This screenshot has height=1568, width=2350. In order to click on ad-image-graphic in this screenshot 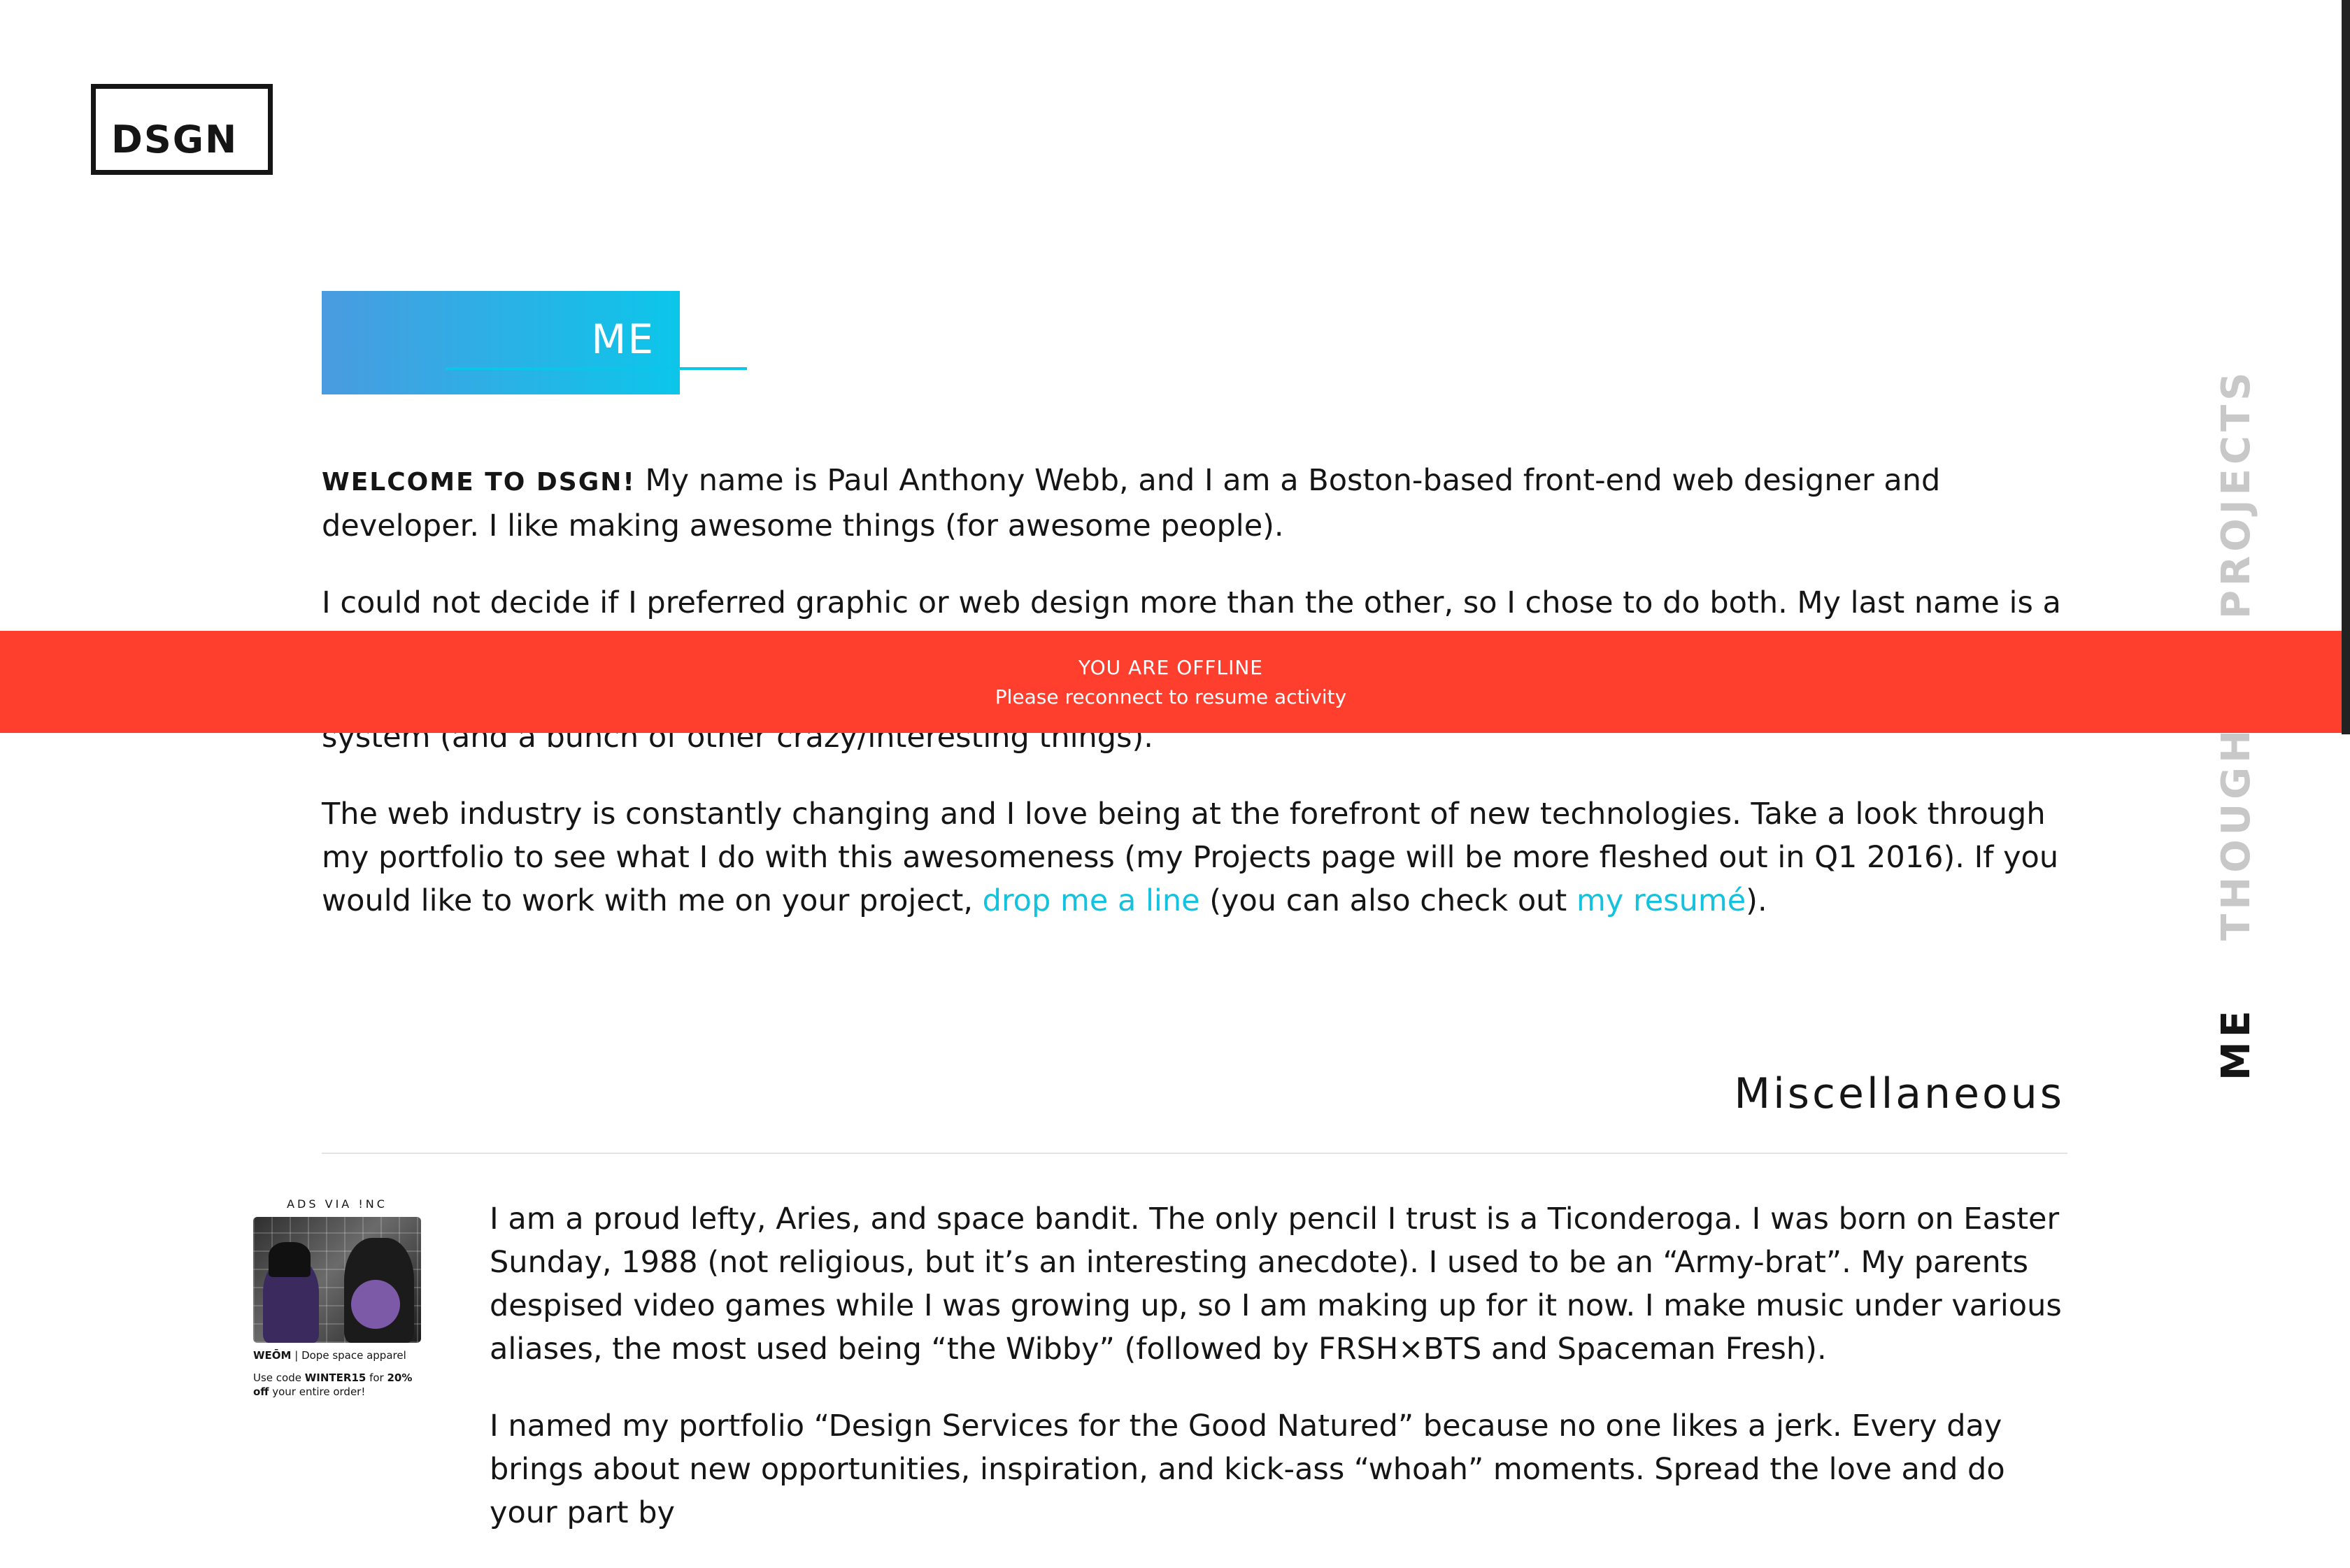, I will do `click(375, 1304)`.